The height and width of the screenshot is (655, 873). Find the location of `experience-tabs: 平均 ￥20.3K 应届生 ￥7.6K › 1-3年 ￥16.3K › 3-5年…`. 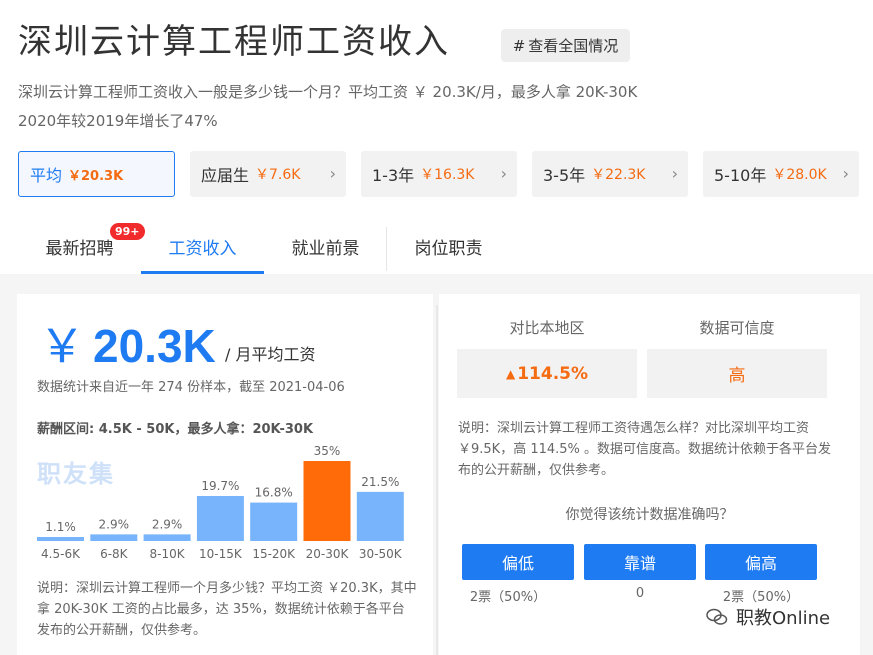

experience-tabs: 平均 ￥20.3K 应届生 ￥7.6K › 1-3年 ￥16.3K › 3-5年… is located at coordinates (438, 174).